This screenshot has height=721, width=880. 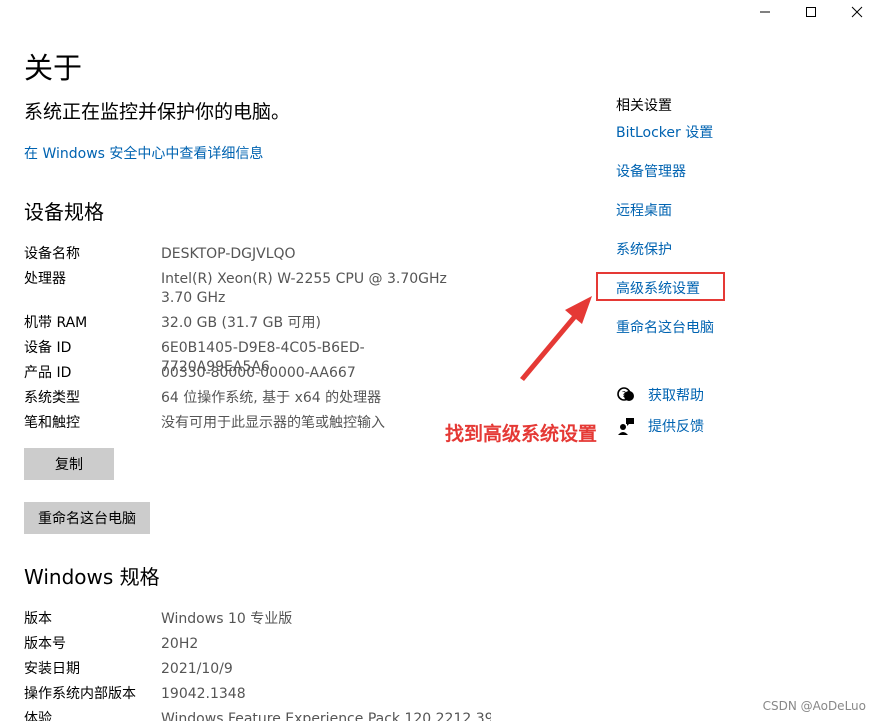 What do you see at coordinates (664, 133) in the screenshot?
I see `bitlocker-settings-link: BitLocker 设置` at bounding box center [664, 133].